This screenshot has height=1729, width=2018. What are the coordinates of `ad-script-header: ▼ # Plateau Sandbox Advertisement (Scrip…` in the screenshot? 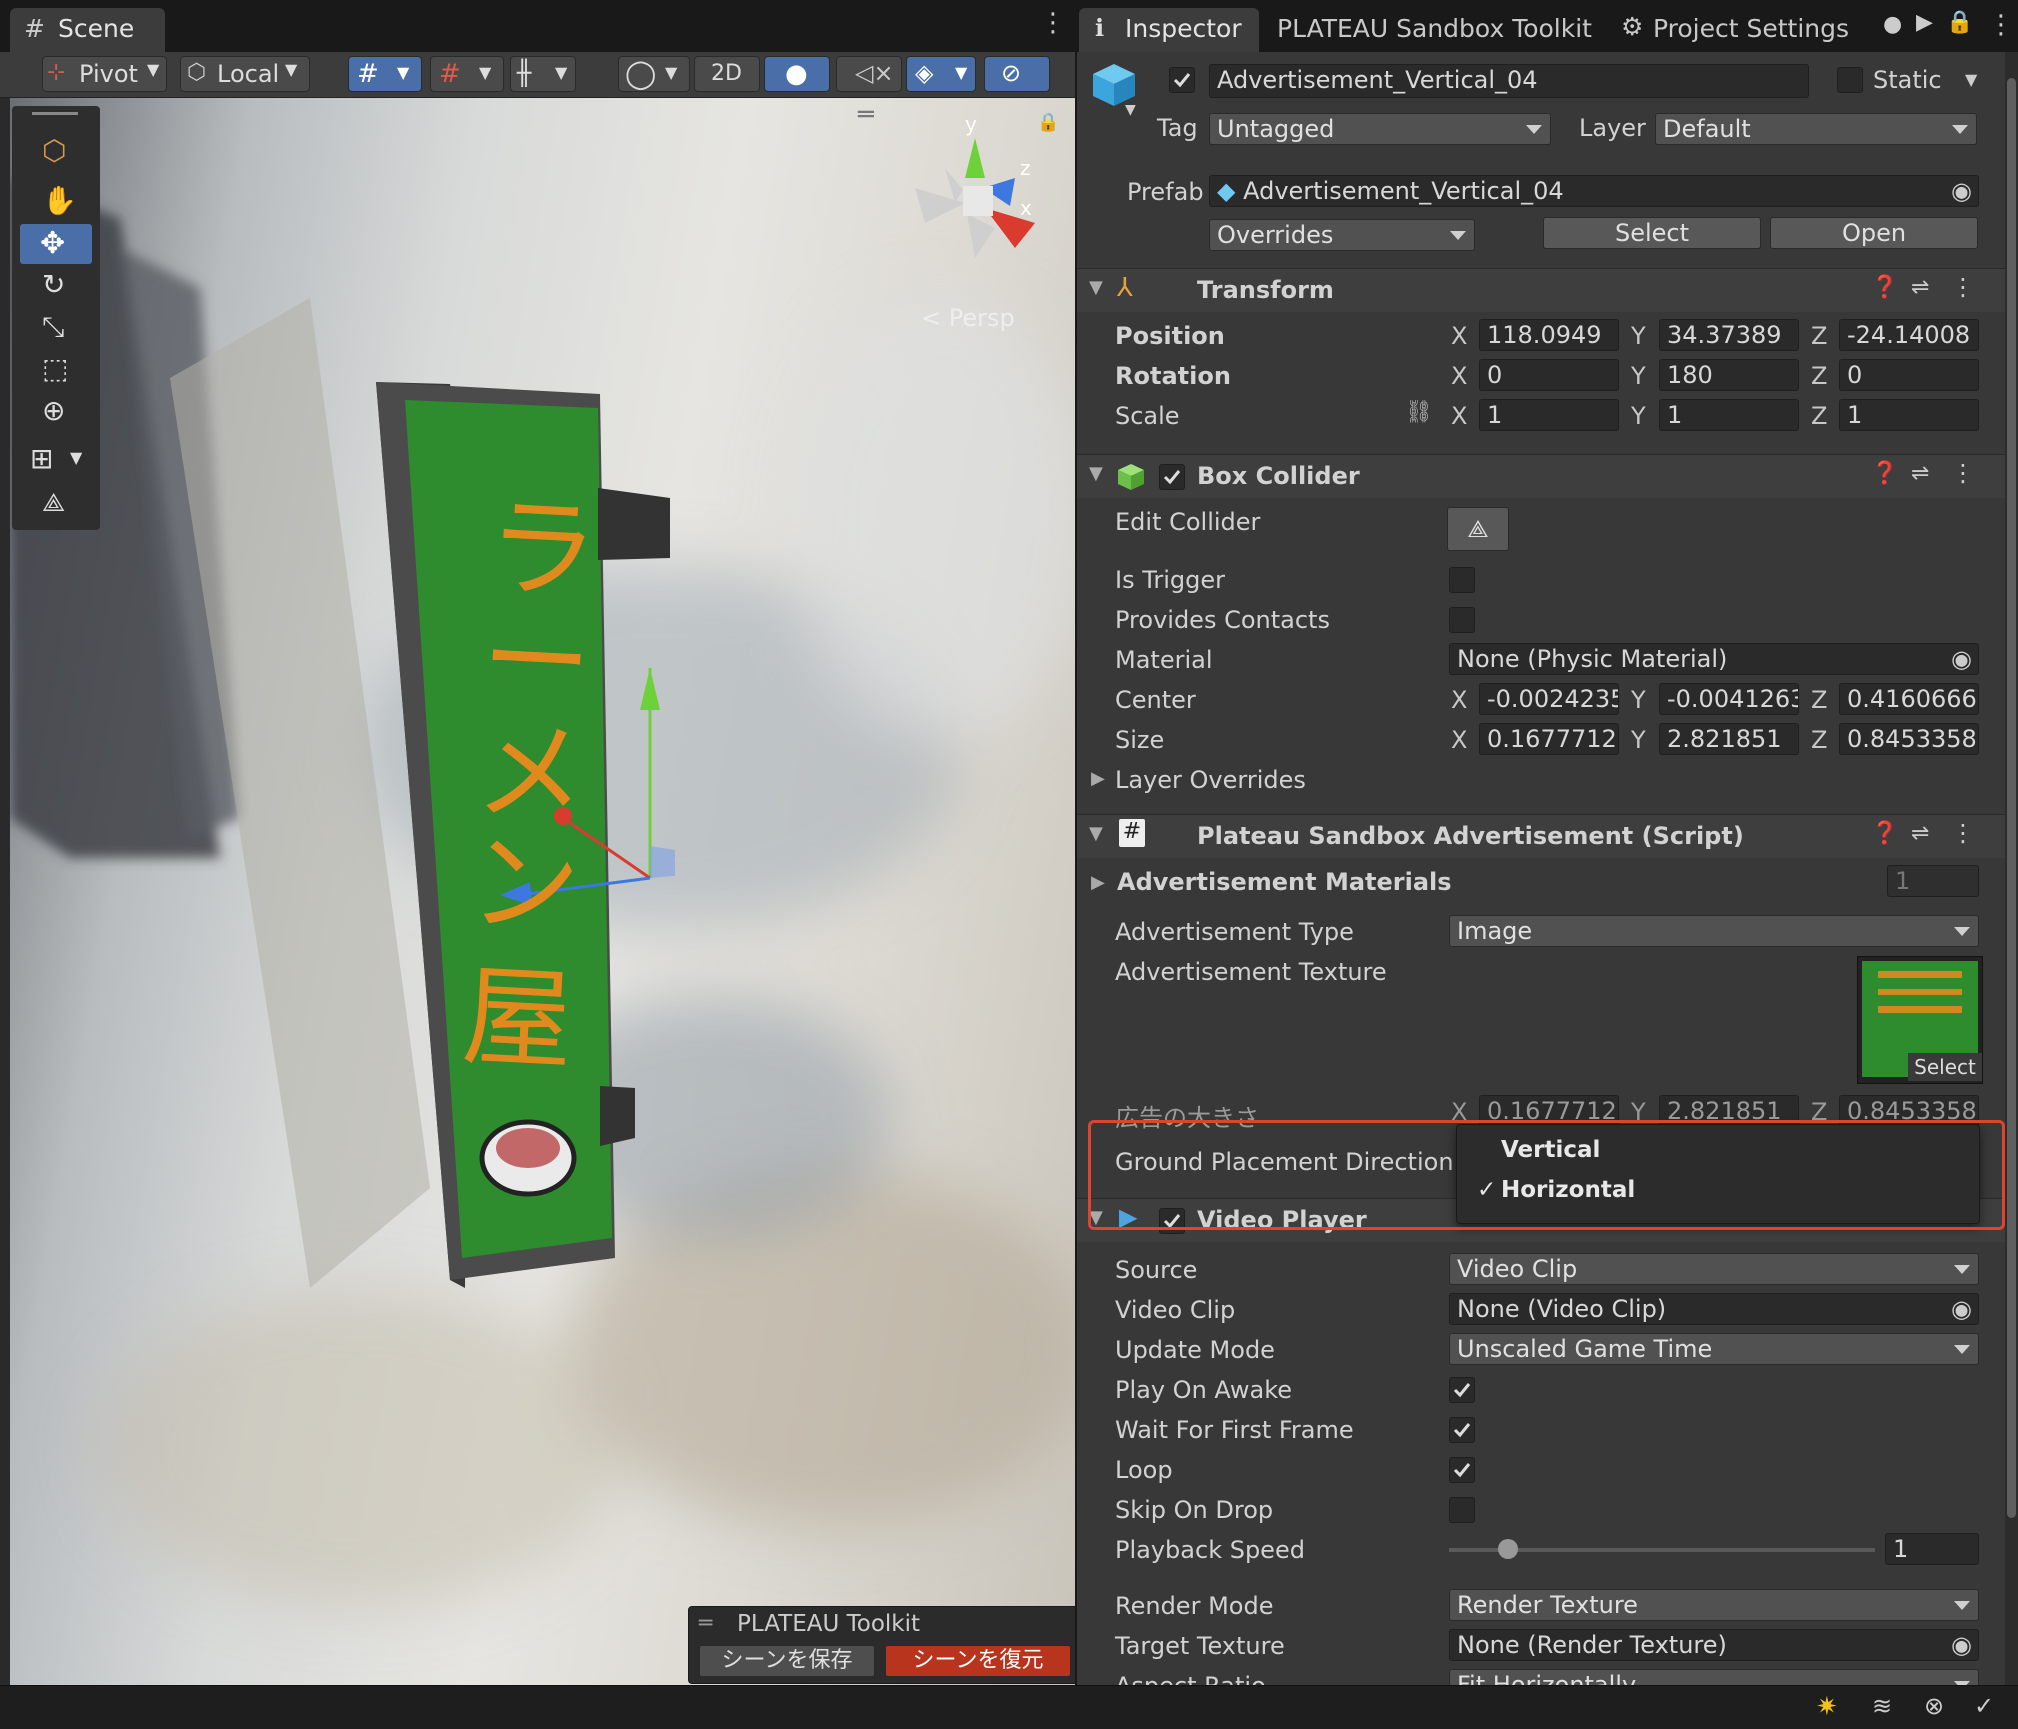 It's located at (1541, 836).